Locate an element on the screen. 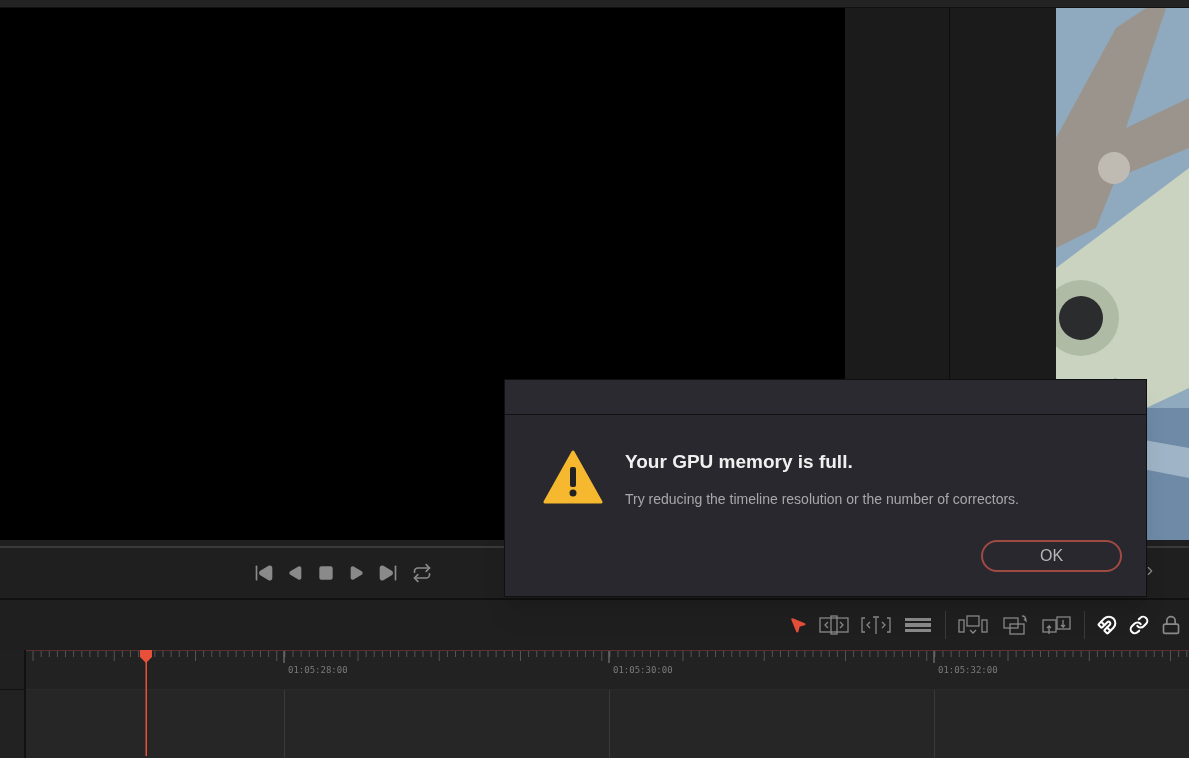 This screenshot has width=1189, height=758. trim-icon is located at coordinates (834, 625).